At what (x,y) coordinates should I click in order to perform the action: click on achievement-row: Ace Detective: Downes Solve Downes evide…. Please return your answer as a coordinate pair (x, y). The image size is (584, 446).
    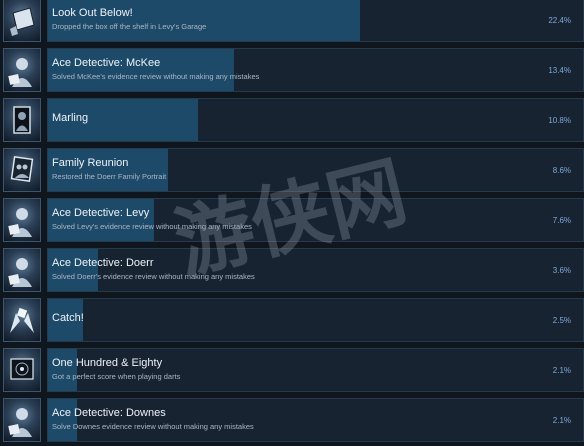
    Looking at the image, I should click on (292, 422).